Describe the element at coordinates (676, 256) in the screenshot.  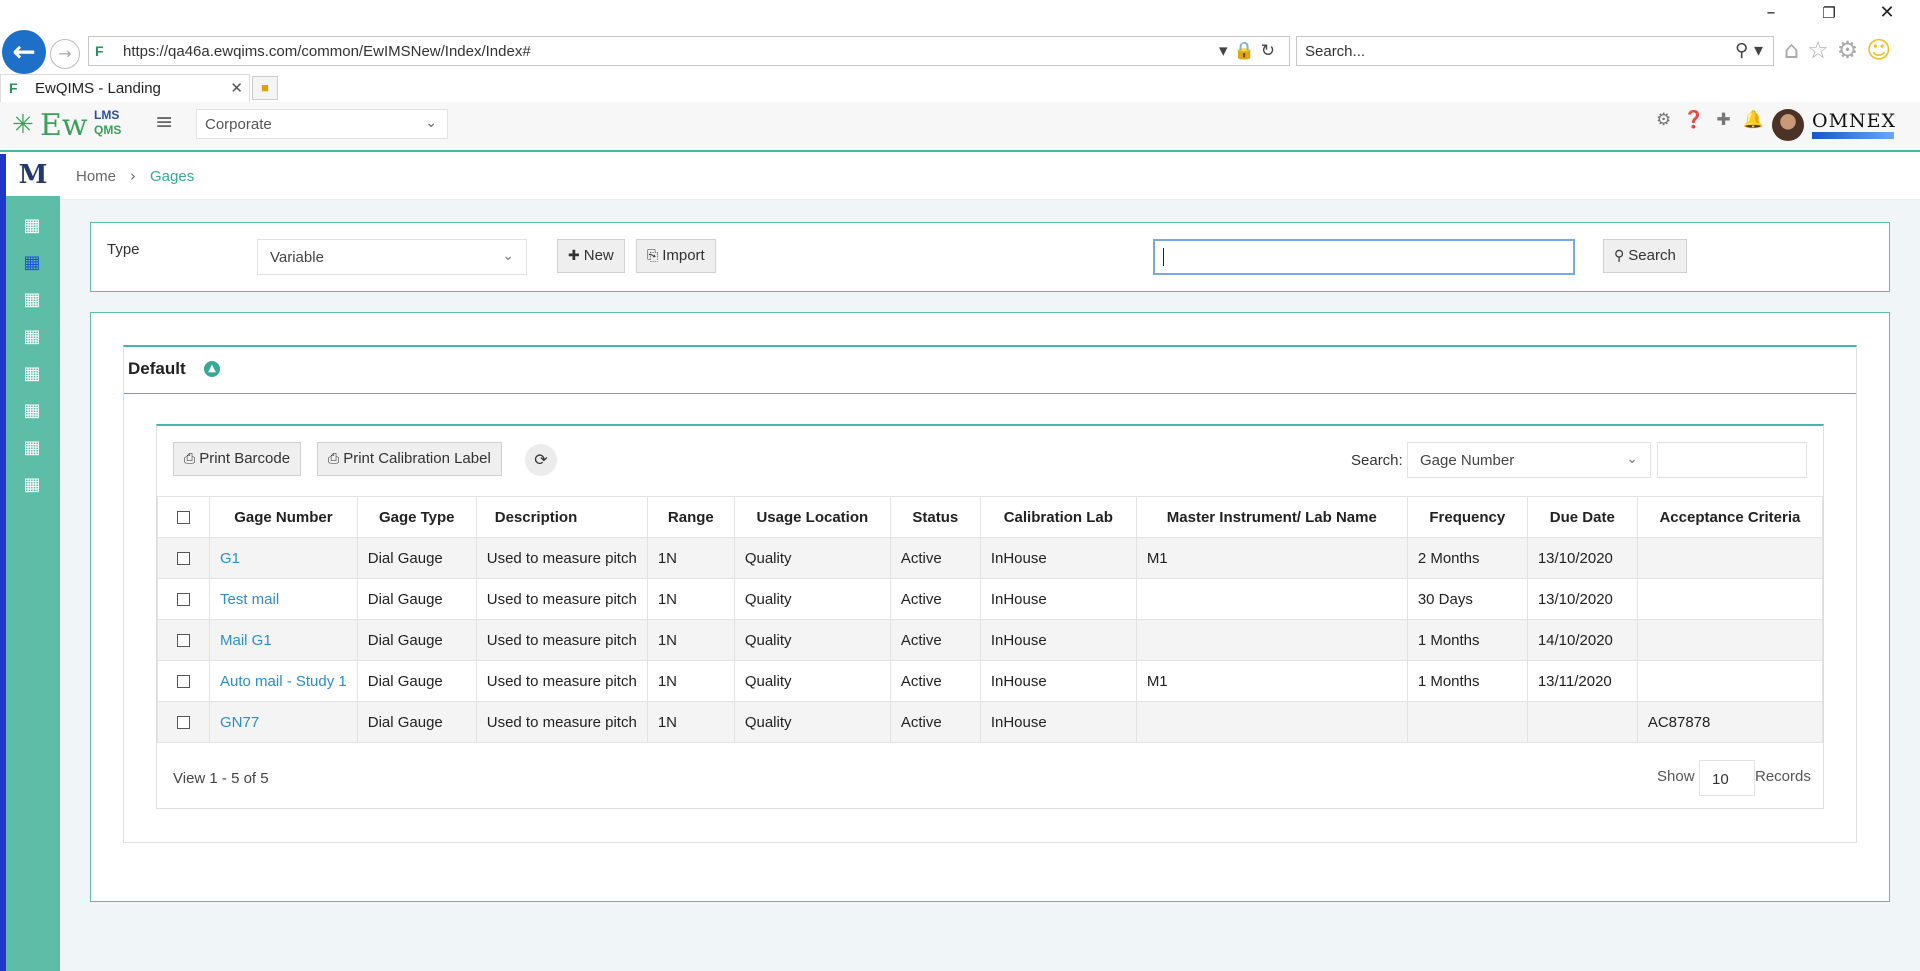
I see `import-button: ⎘ Import` at that location.